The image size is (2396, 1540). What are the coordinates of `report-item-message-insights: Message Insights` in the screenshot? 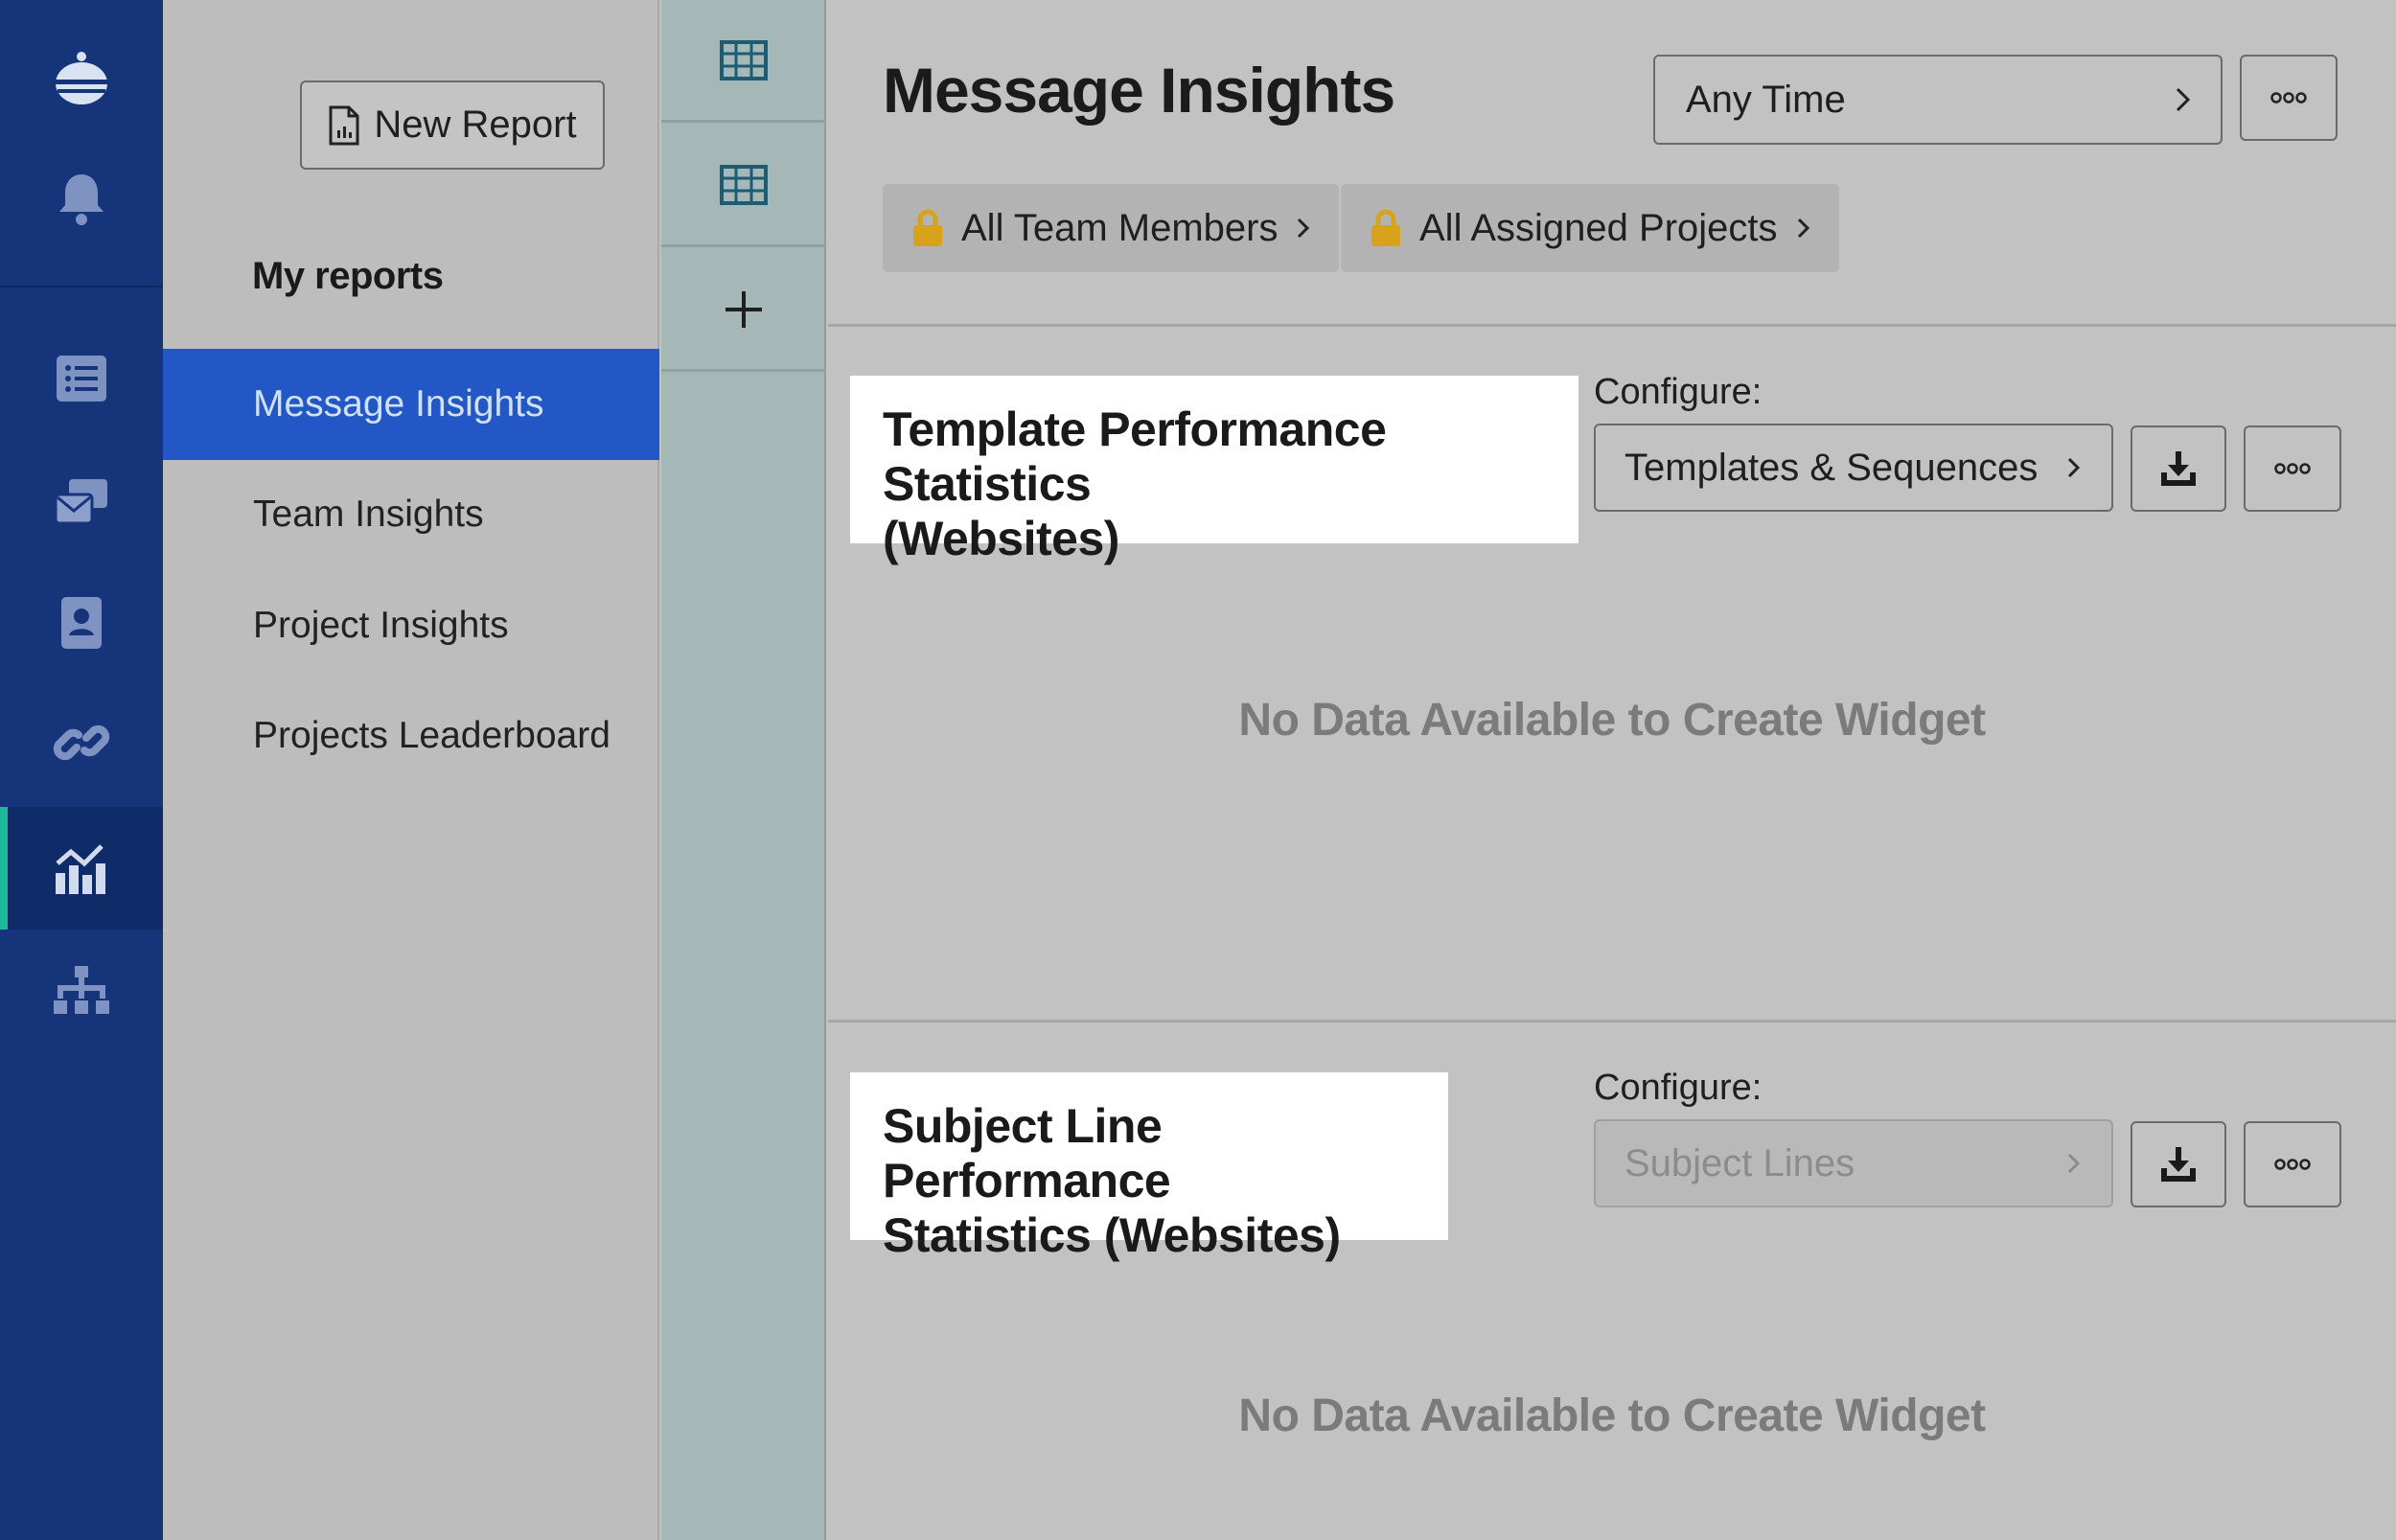 It's located at (411, 404).